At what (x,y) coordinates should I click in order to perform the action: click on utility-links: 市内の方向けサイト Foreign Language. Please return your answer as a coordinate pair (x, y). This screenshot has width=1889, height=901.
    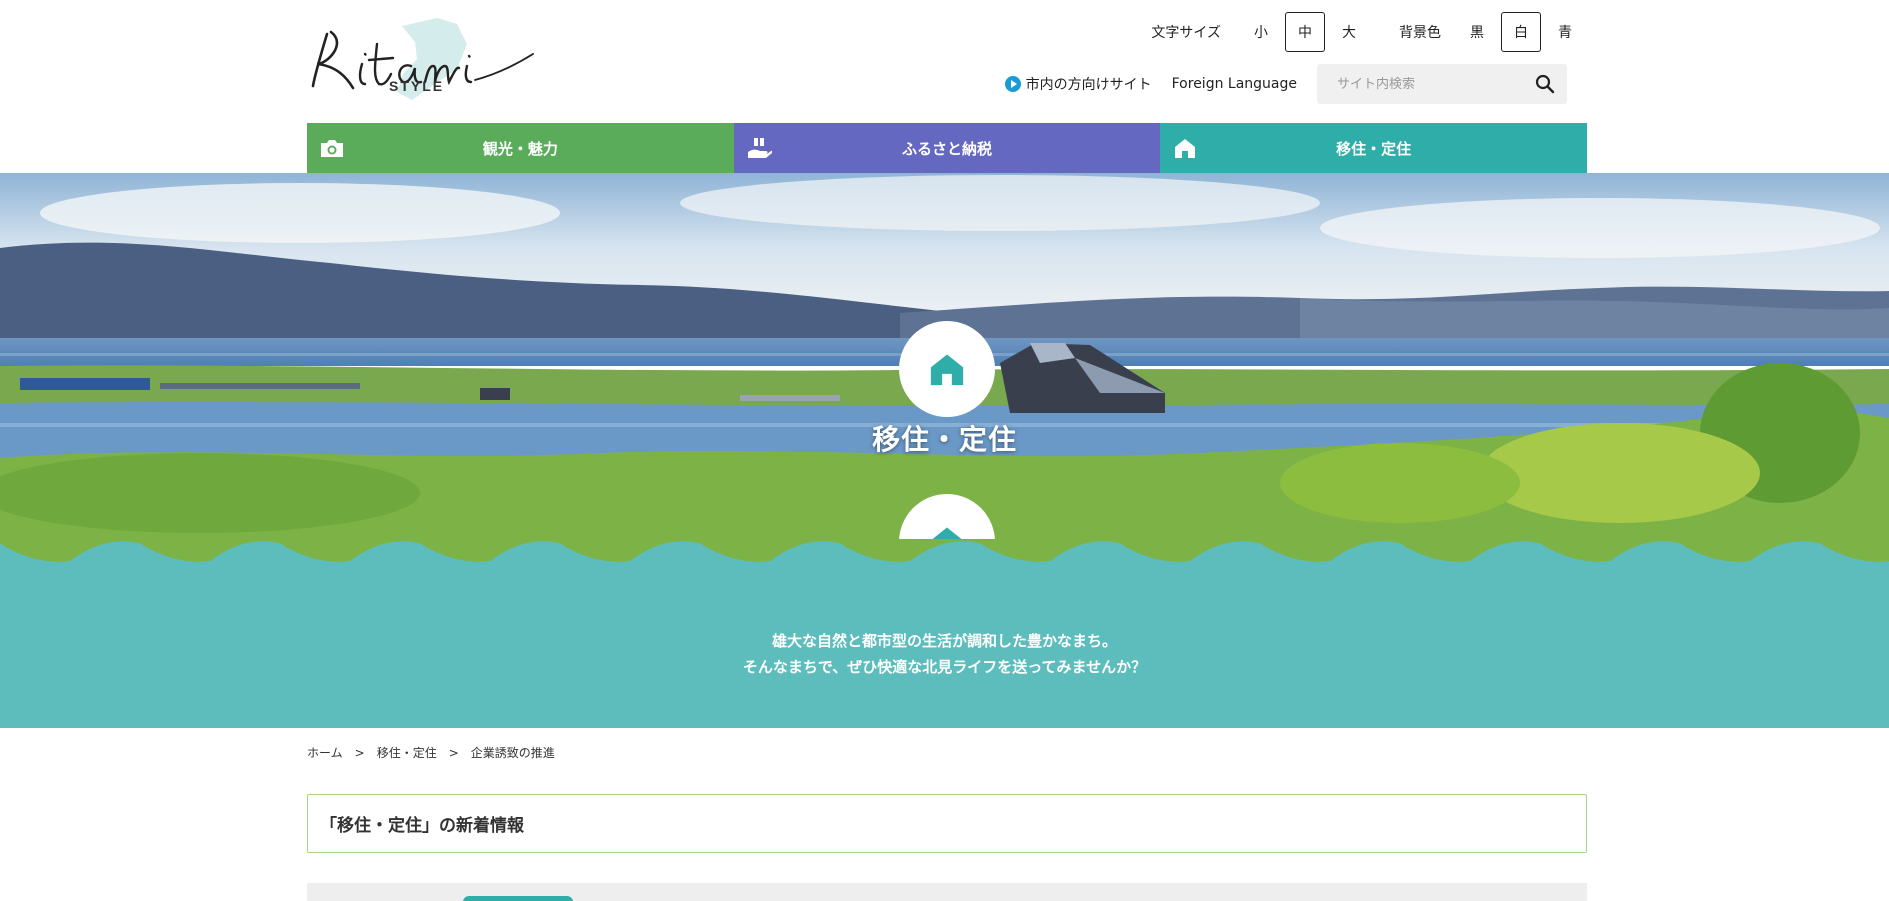
    Looking at the image, I should click on (1285, 84).